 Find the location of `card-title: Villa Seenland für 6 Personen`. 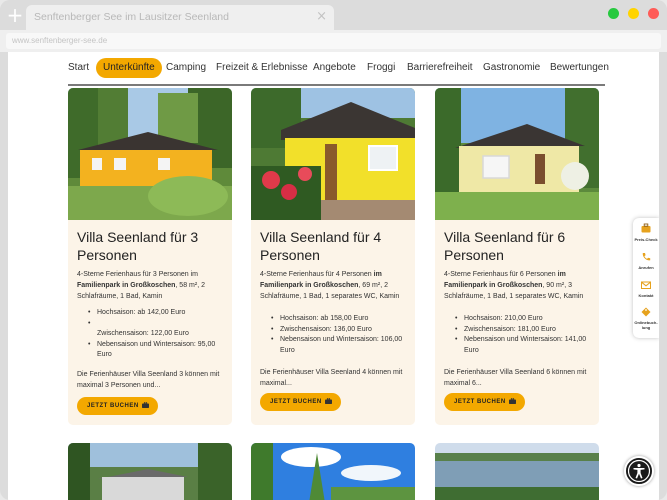

card-title: Villa Seenland für 6 Personen is located at coordinates (505, 246).